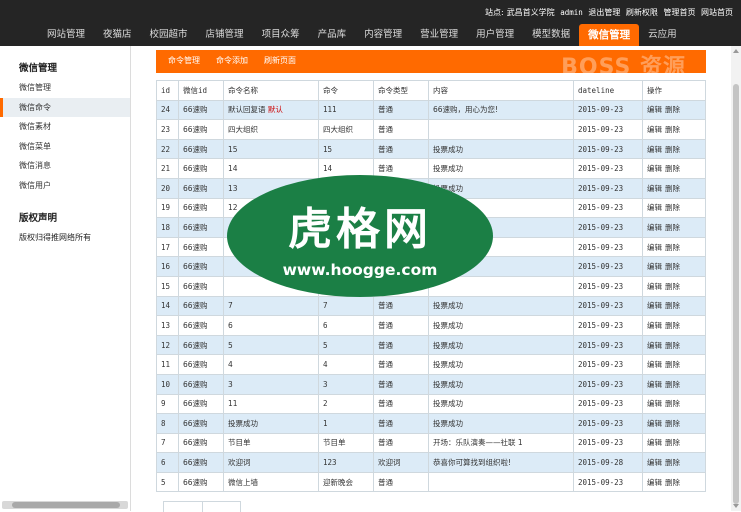 This screenshot has width=741, height=512. What do you see at coordinates (65, 147) in the screenshot?
I see `sidebar-item-3: 微信菜单` at bounding box center [65, 147].